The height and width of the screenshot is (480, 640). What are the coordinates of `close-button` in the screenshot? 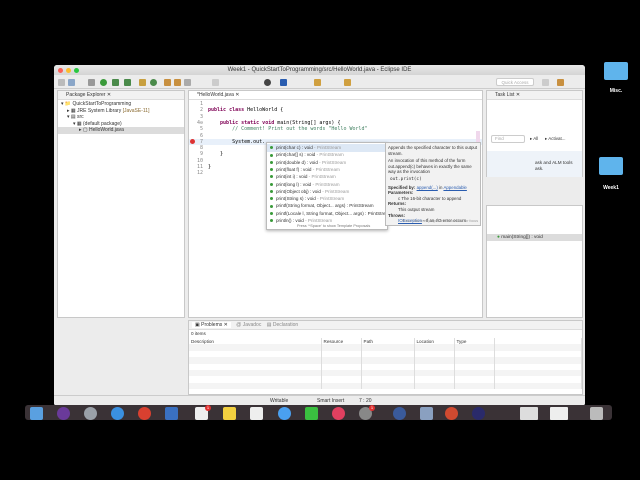 It's located at (60, 70).